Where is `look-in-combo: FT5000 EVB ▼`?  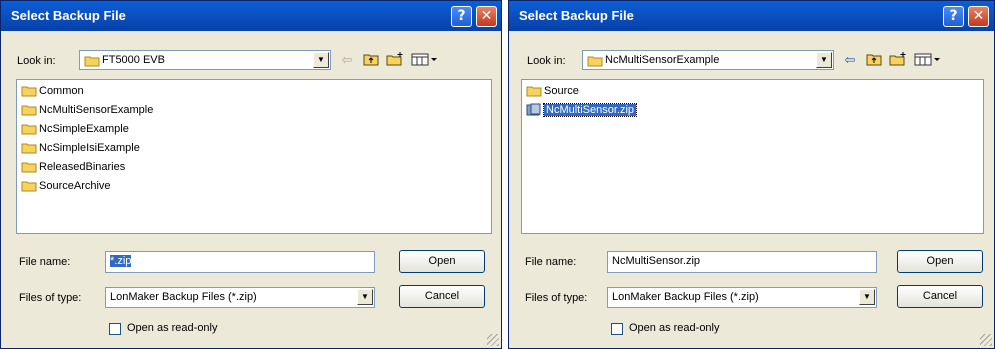 look-in-combo: FT5000 EVB ▼ is located at coordinates (205, 60).